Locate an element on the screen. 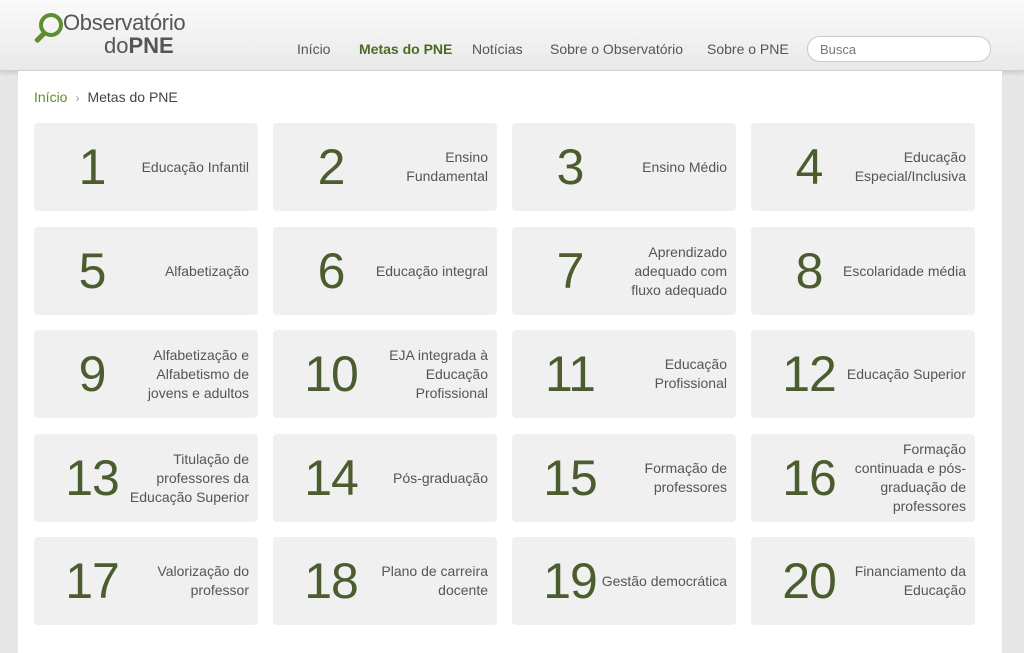 The image size is (1024, 653). goal-label: Ensino Médio is located at coordinates (664, 167).